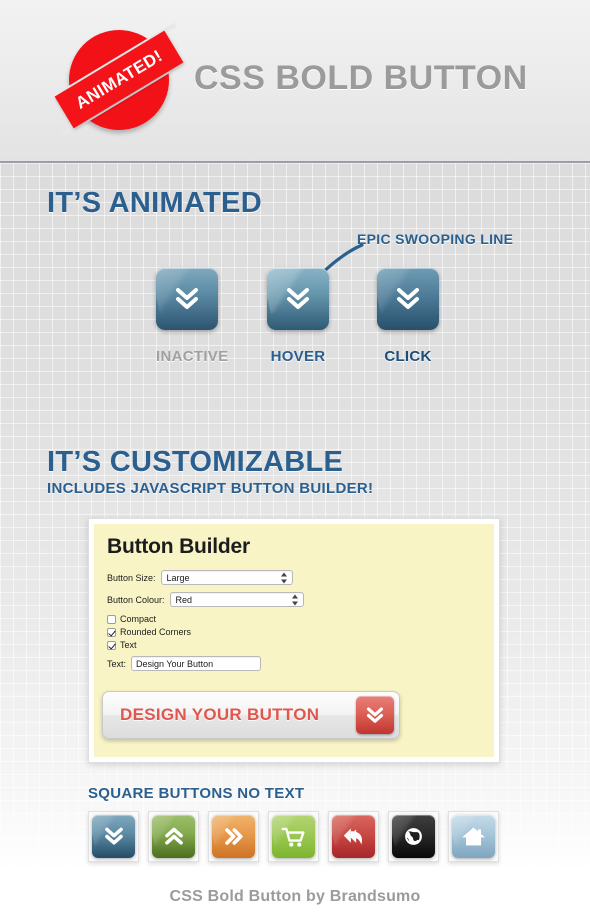 The width and height of the screenshot is (590, 924). I want to click on checkbox-text-label: Text, so click(128, 645).